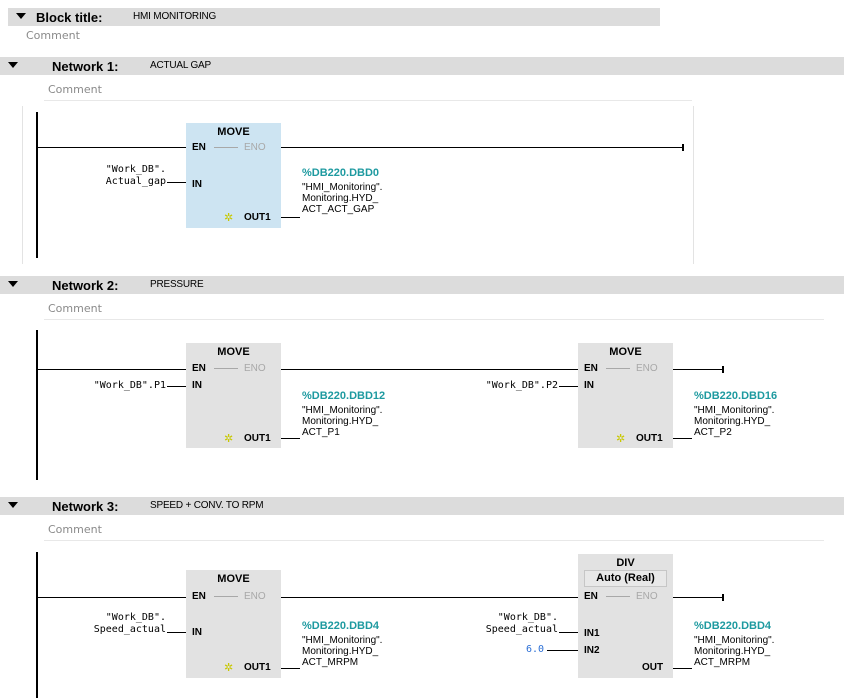 The height and width of the screenshot is (698, 844). I want to click on network-3-comment-box: Comment, so click(434, 530).